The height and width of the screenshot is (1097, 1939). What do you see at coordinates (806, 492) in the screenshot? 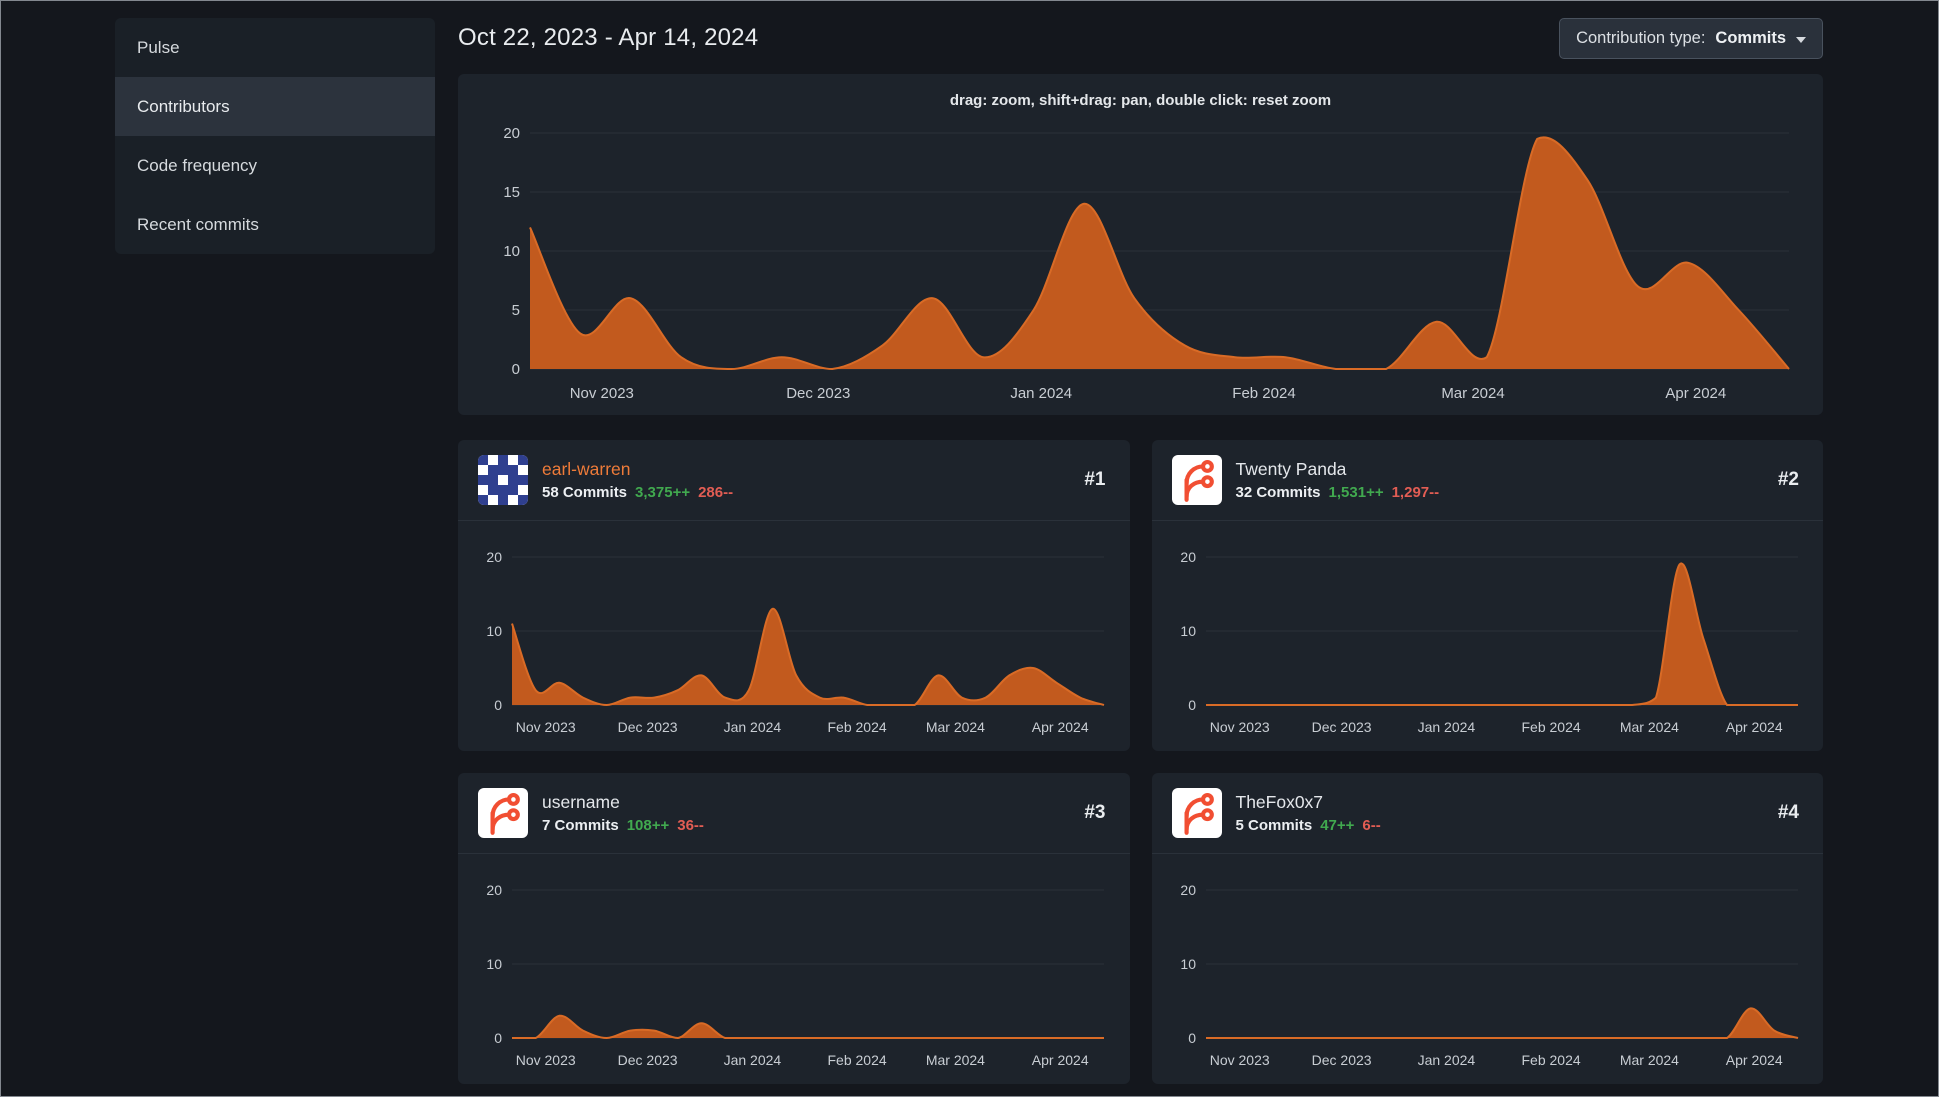
I see `contributor-stats: 58 Commits 3,375++ 286--` at bounding box center [806, 492].